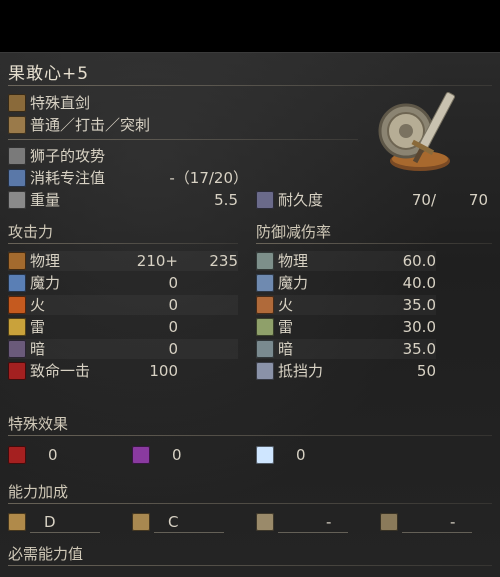 This screenshot has height=577, width=500. Describe the element at coordinates (38, 424) in the screenshot. I see `effects-header: 特殊效果` at that location.